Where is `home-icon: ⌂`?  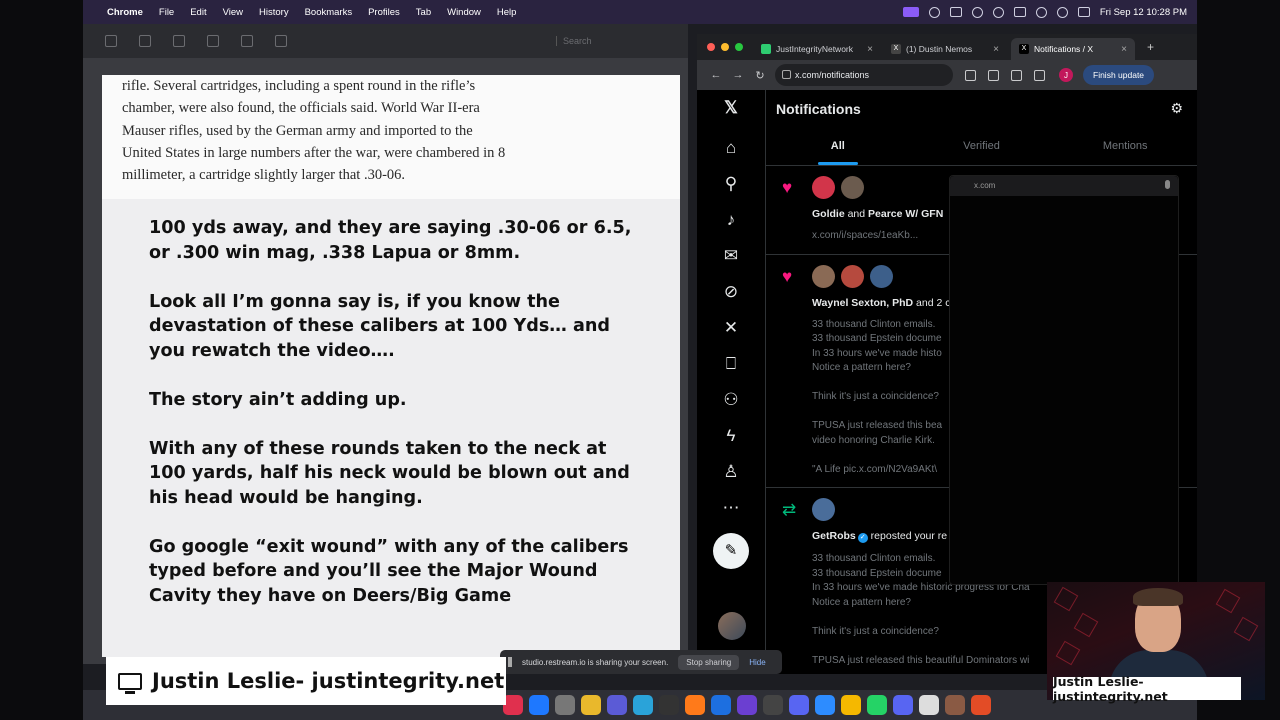
home-icon: ⌂ is located at coordinates (731, 148).